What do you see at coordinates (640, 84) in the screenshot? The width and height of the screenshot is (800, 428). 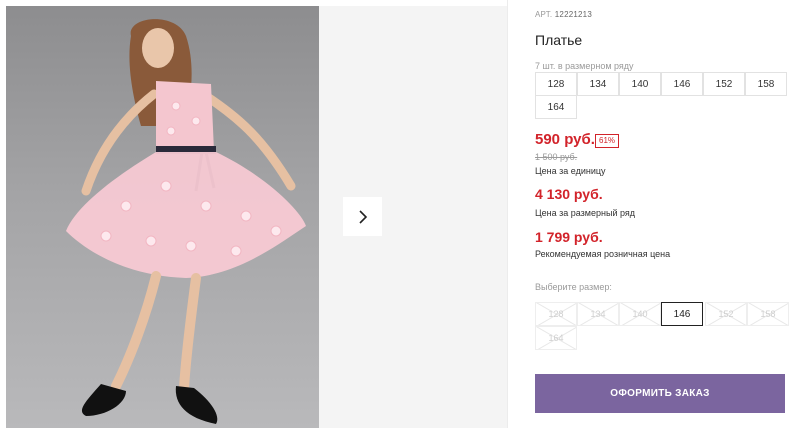 I see `size-row-cell: 140` at bounding box center [640, 84].